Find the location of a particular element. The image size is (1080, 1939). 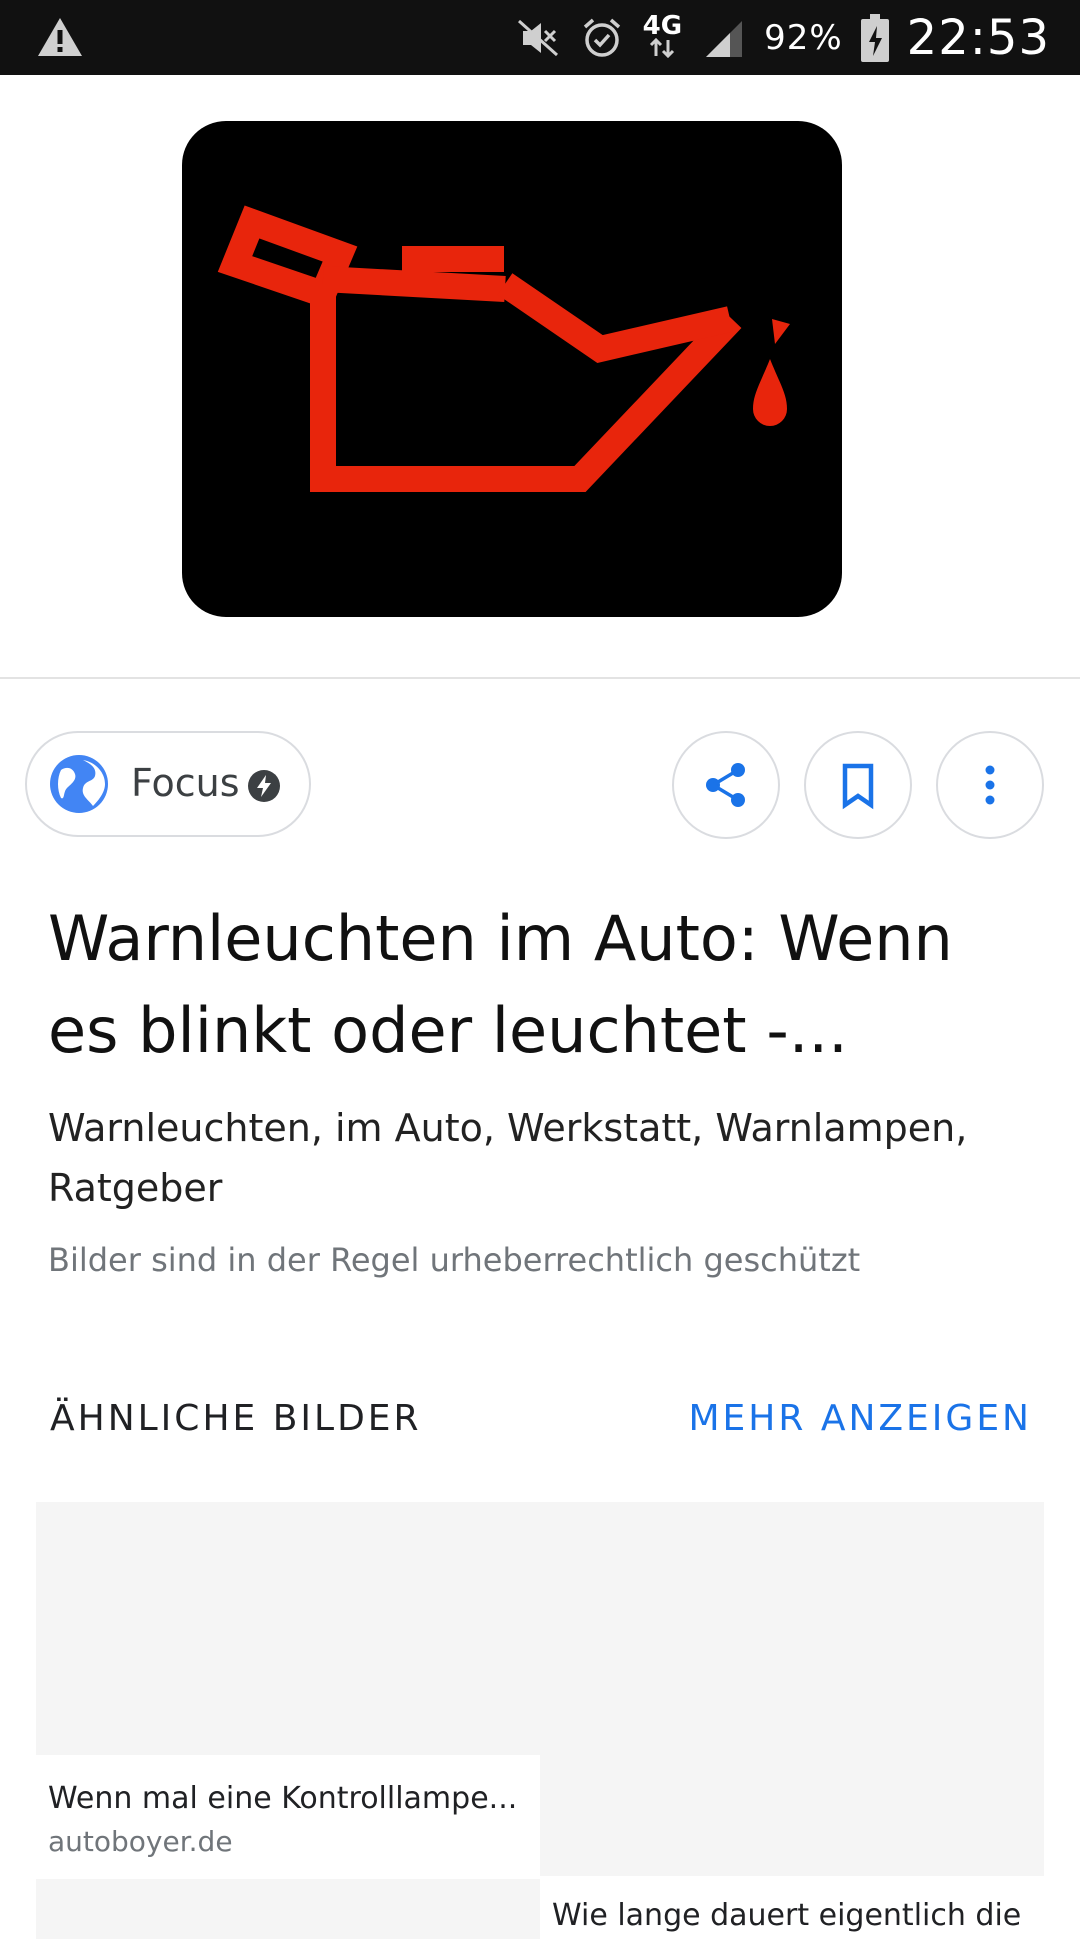

card-title: Wie lange dauert eigentlich die is located at coordinates (792, 1915).